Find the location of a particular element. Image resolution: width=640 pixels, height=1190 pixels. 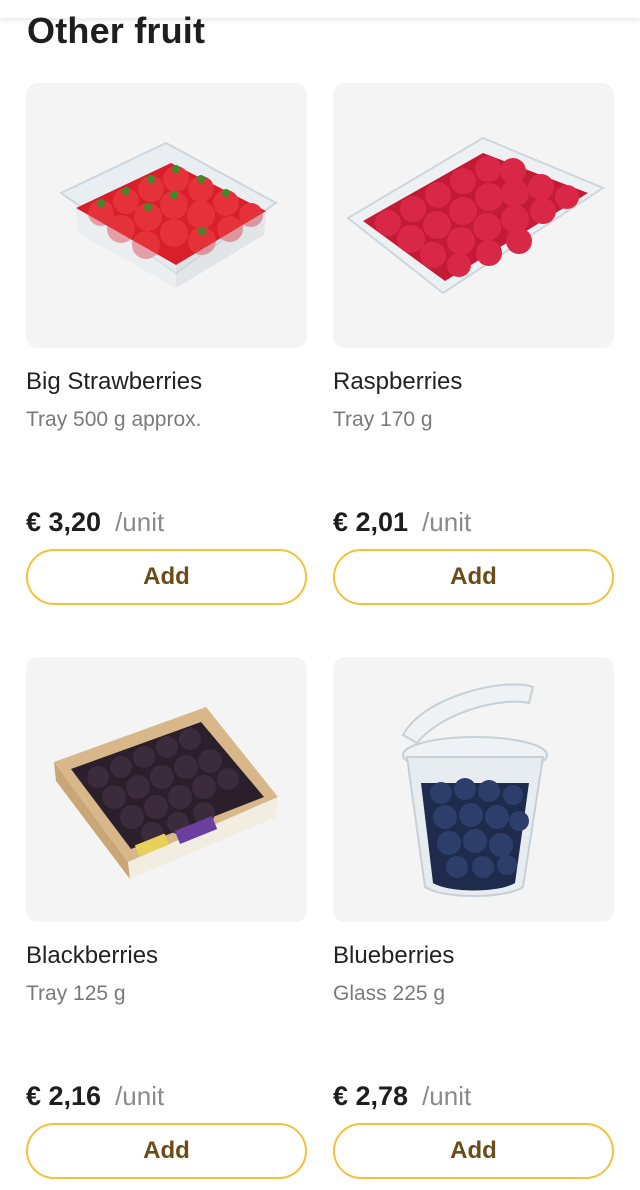

product-price: € 2,01 is located at coordinates (371, 522).